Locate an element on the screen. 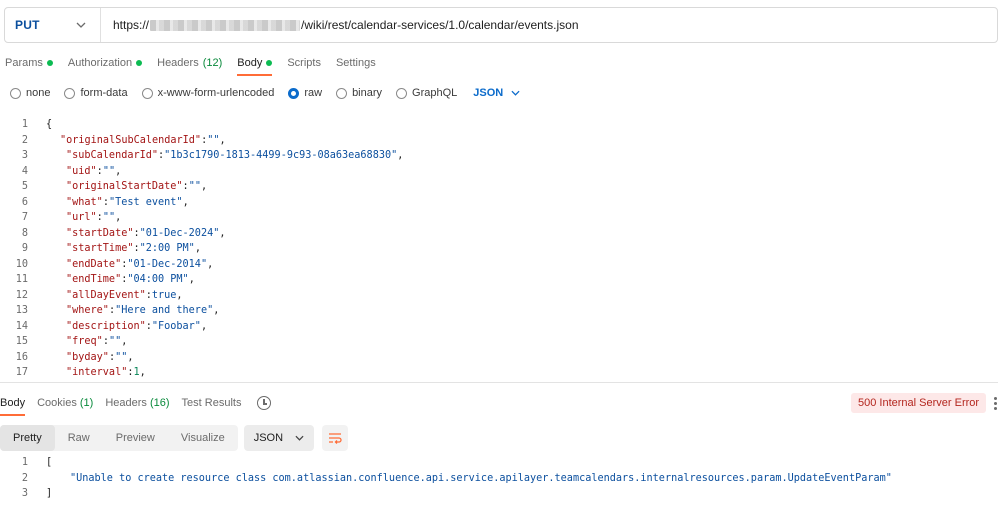  more-options-icon is located at coordinates (996, 404).